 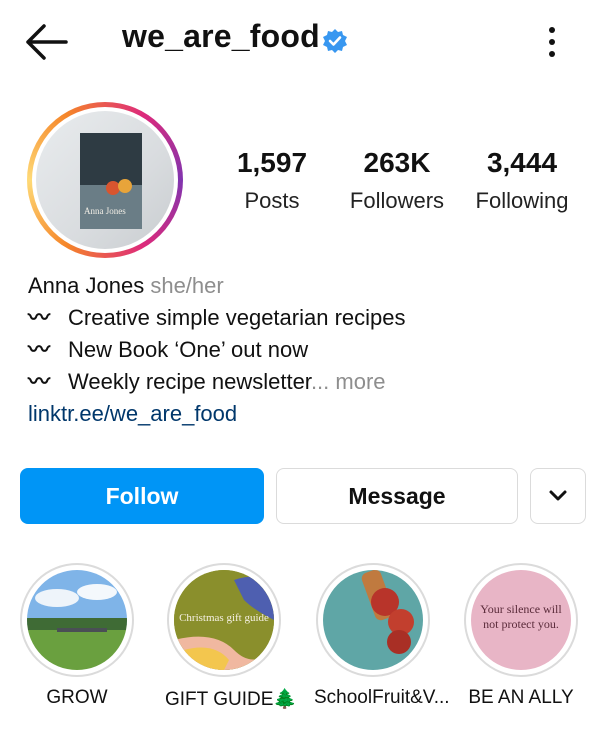 I want to click on highlight-label: BE AN ALLY, so click(x=521, y=697).